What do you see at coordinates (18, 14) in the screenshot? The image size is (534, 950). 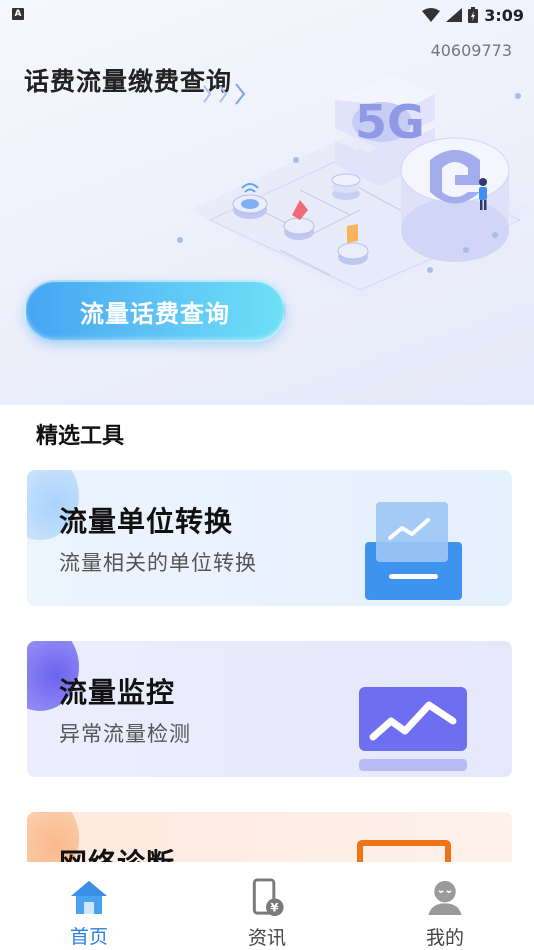 I see `notification-badge-icon: A` at bounding box center [18, 14].